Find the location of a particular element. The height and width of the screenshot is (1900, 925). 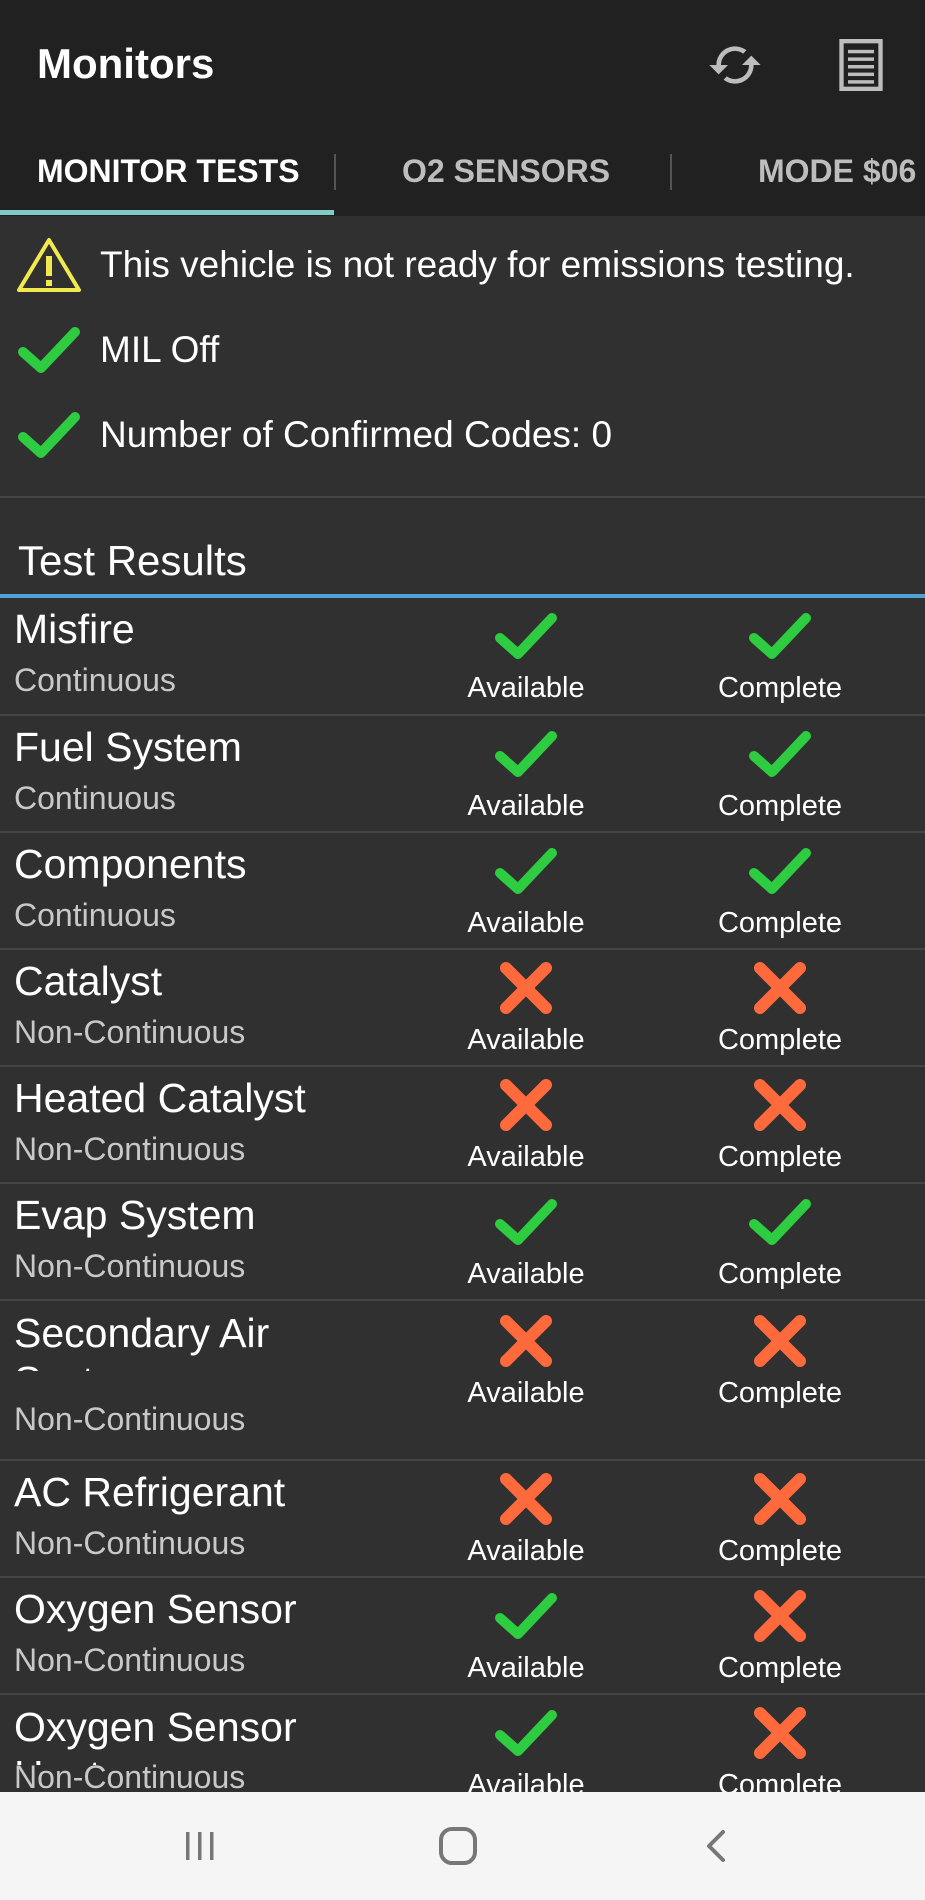

test-name: Fuel System is located at coordinates (128, 747).